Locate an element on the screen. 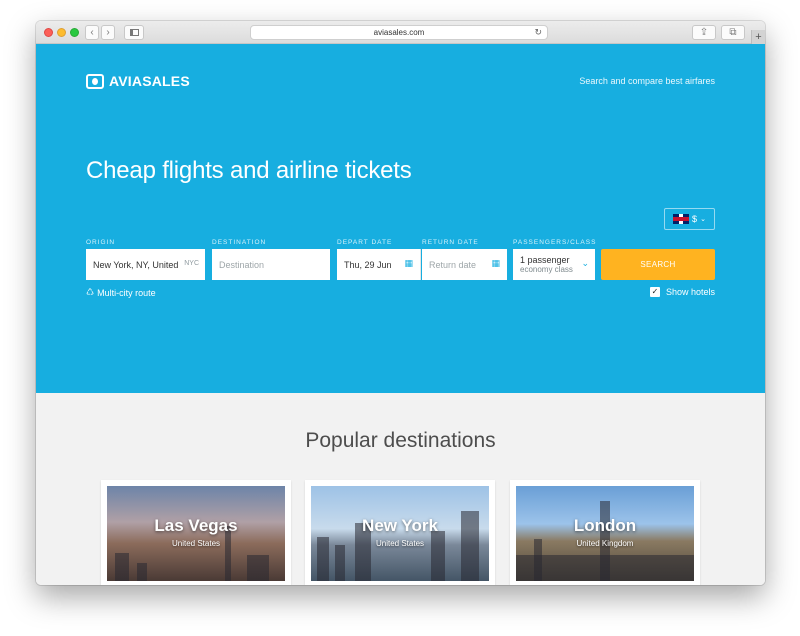 The height and width of the screenshot is (636, 800). passenger-class: economy class is located at coordinates (546, 269).